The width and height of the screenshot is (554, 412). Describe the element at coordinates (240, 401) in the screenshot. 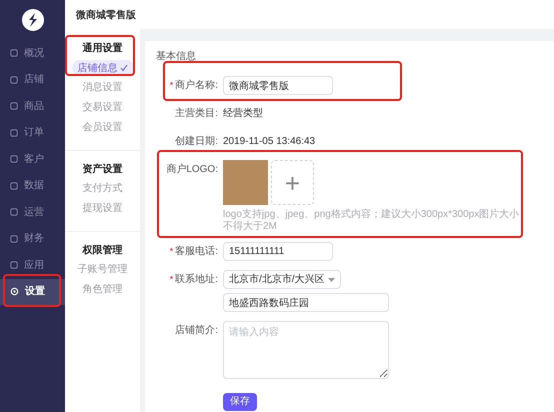

I see `save-button: 保存` at that location.